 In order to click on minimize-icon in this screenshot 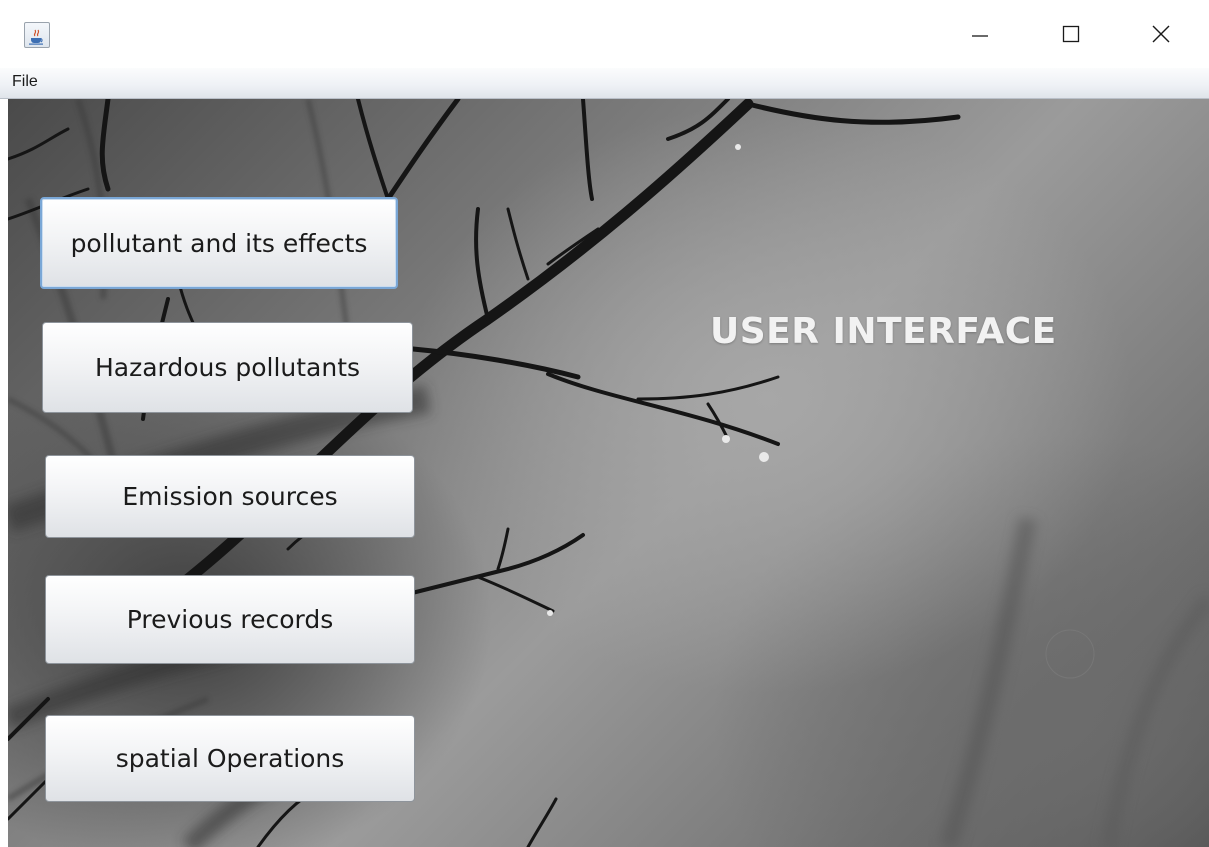, I will do `click(980, 36)`.